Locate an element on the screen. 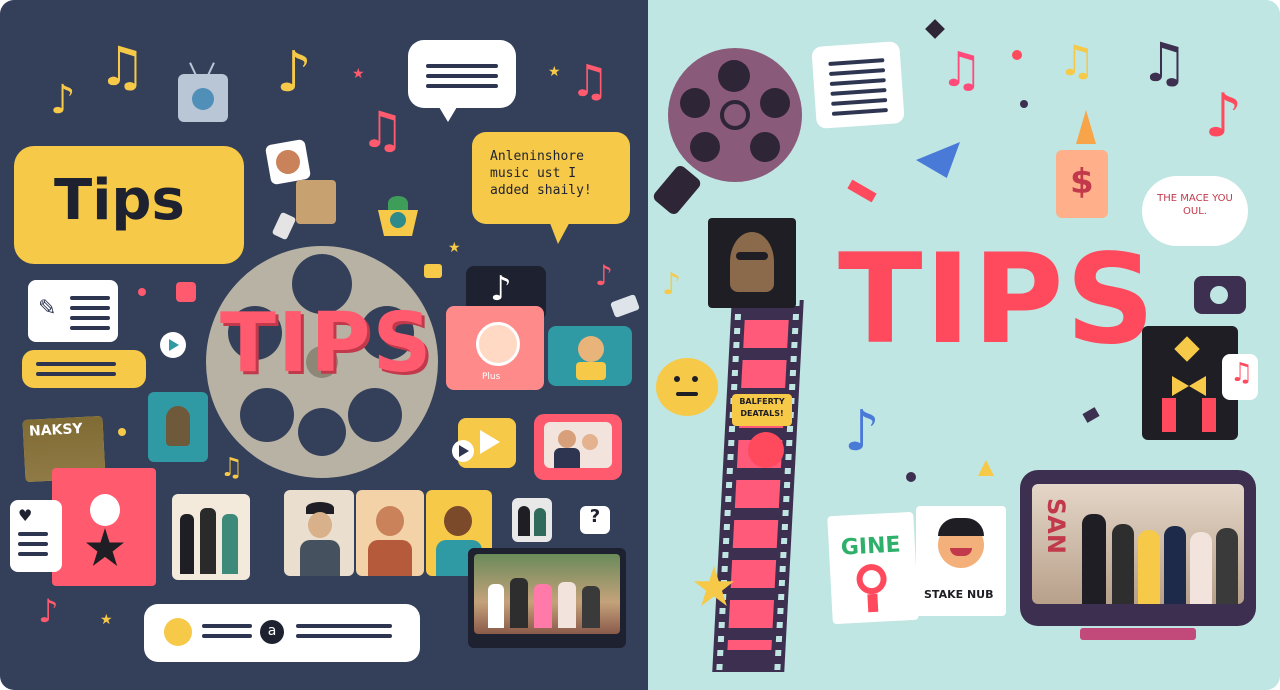 This screenshot has width=1280, height=690. remote-icon is located at coordinates (284, 226).